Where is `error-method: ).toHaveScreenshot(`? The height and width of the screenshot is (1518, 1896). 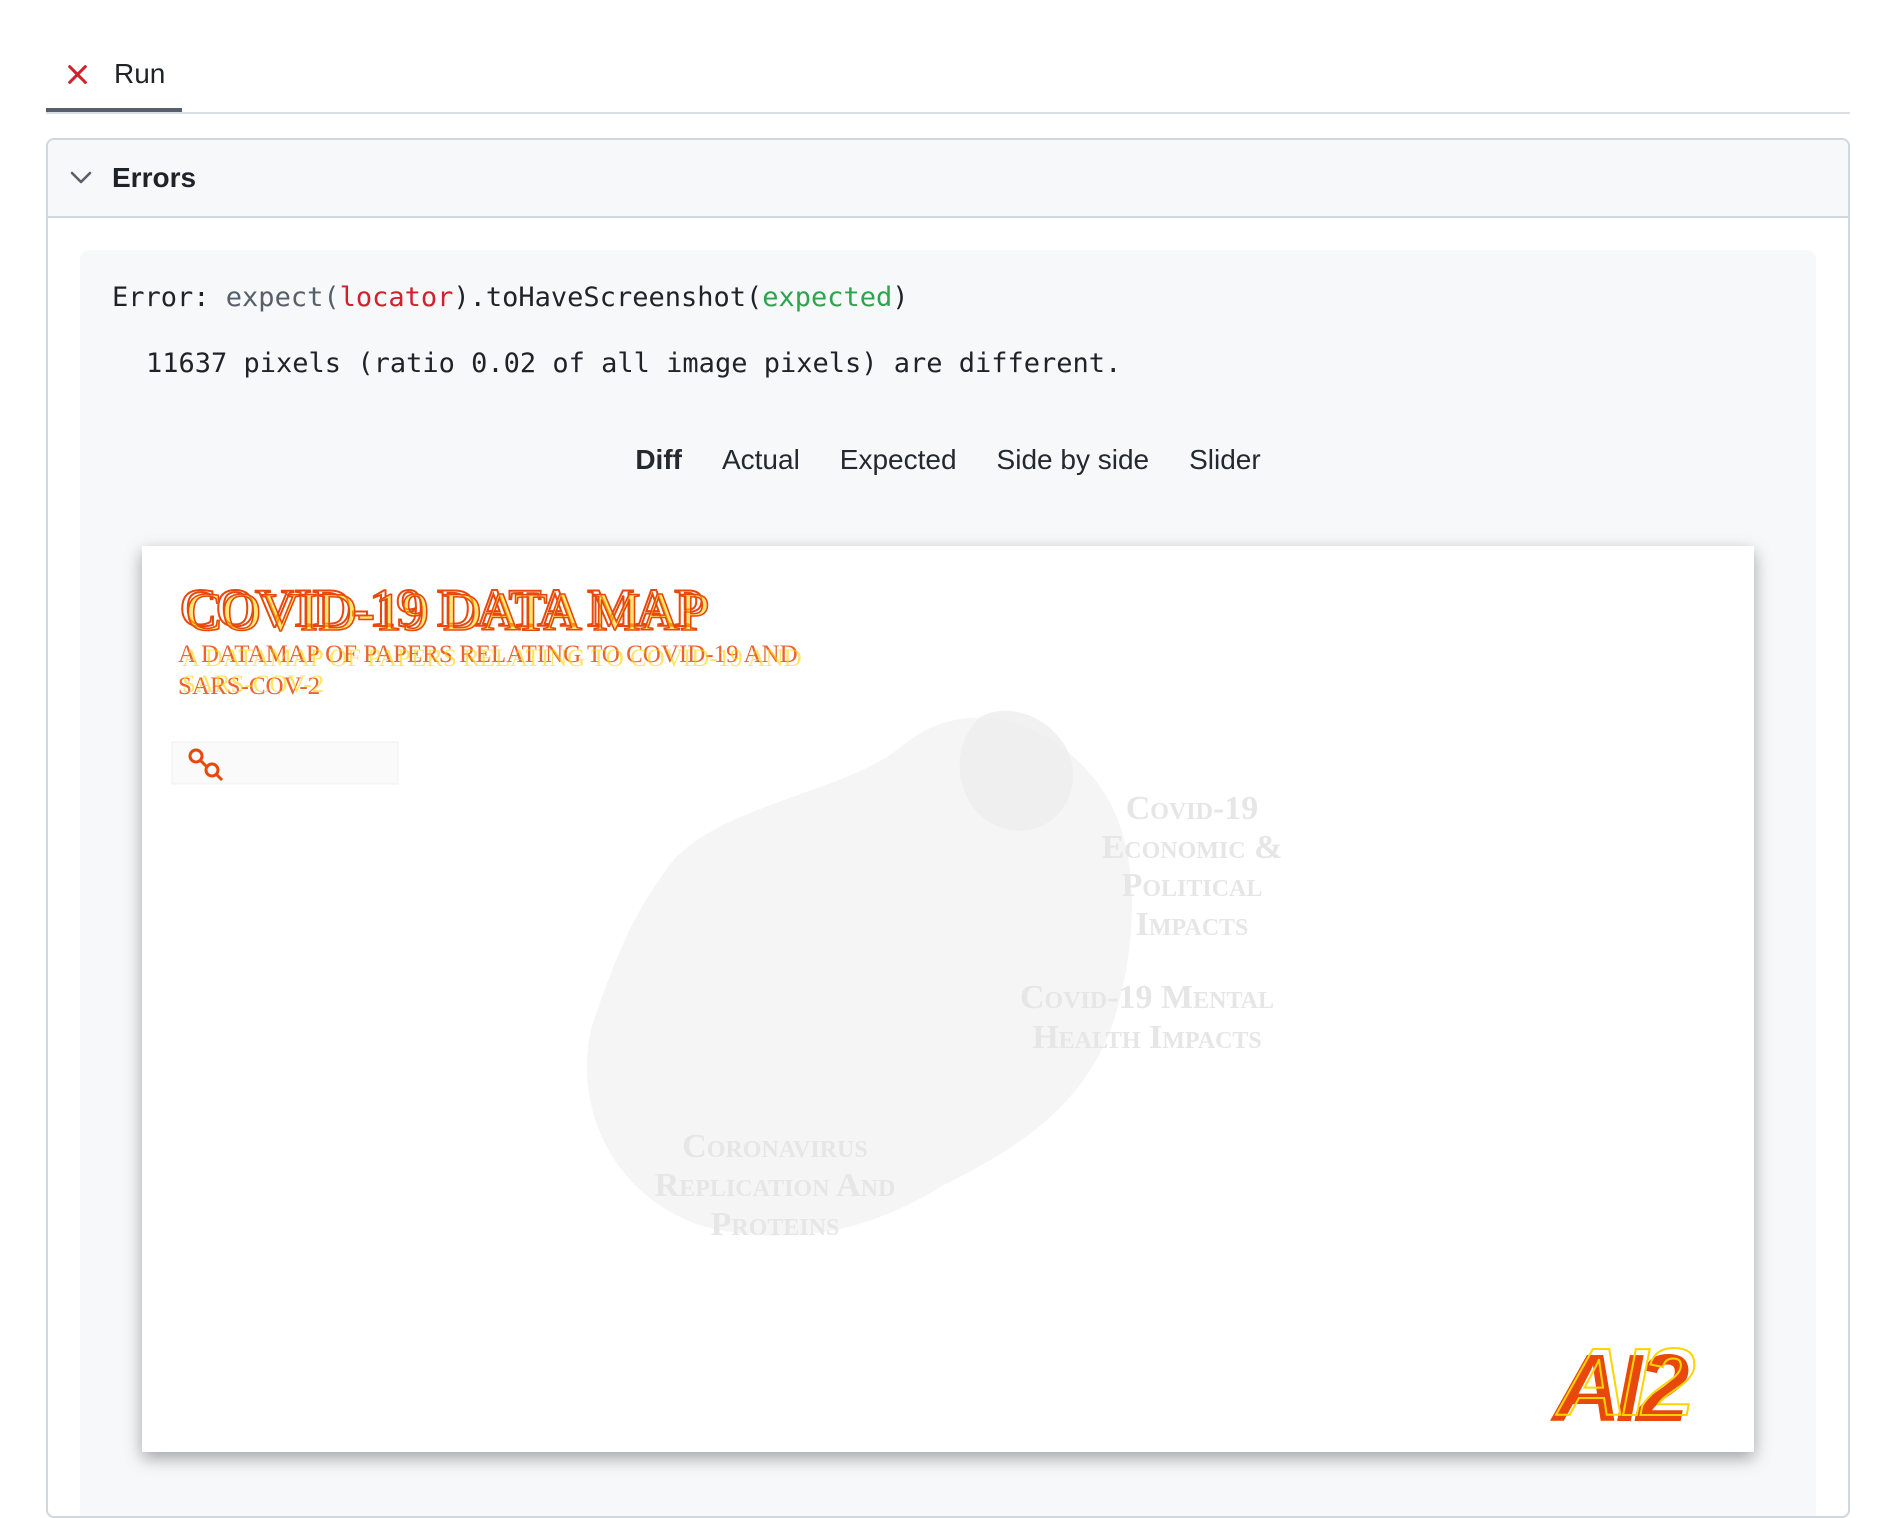
error-method: ).toHaveScreenshot( is located at coordinates (608, 297).